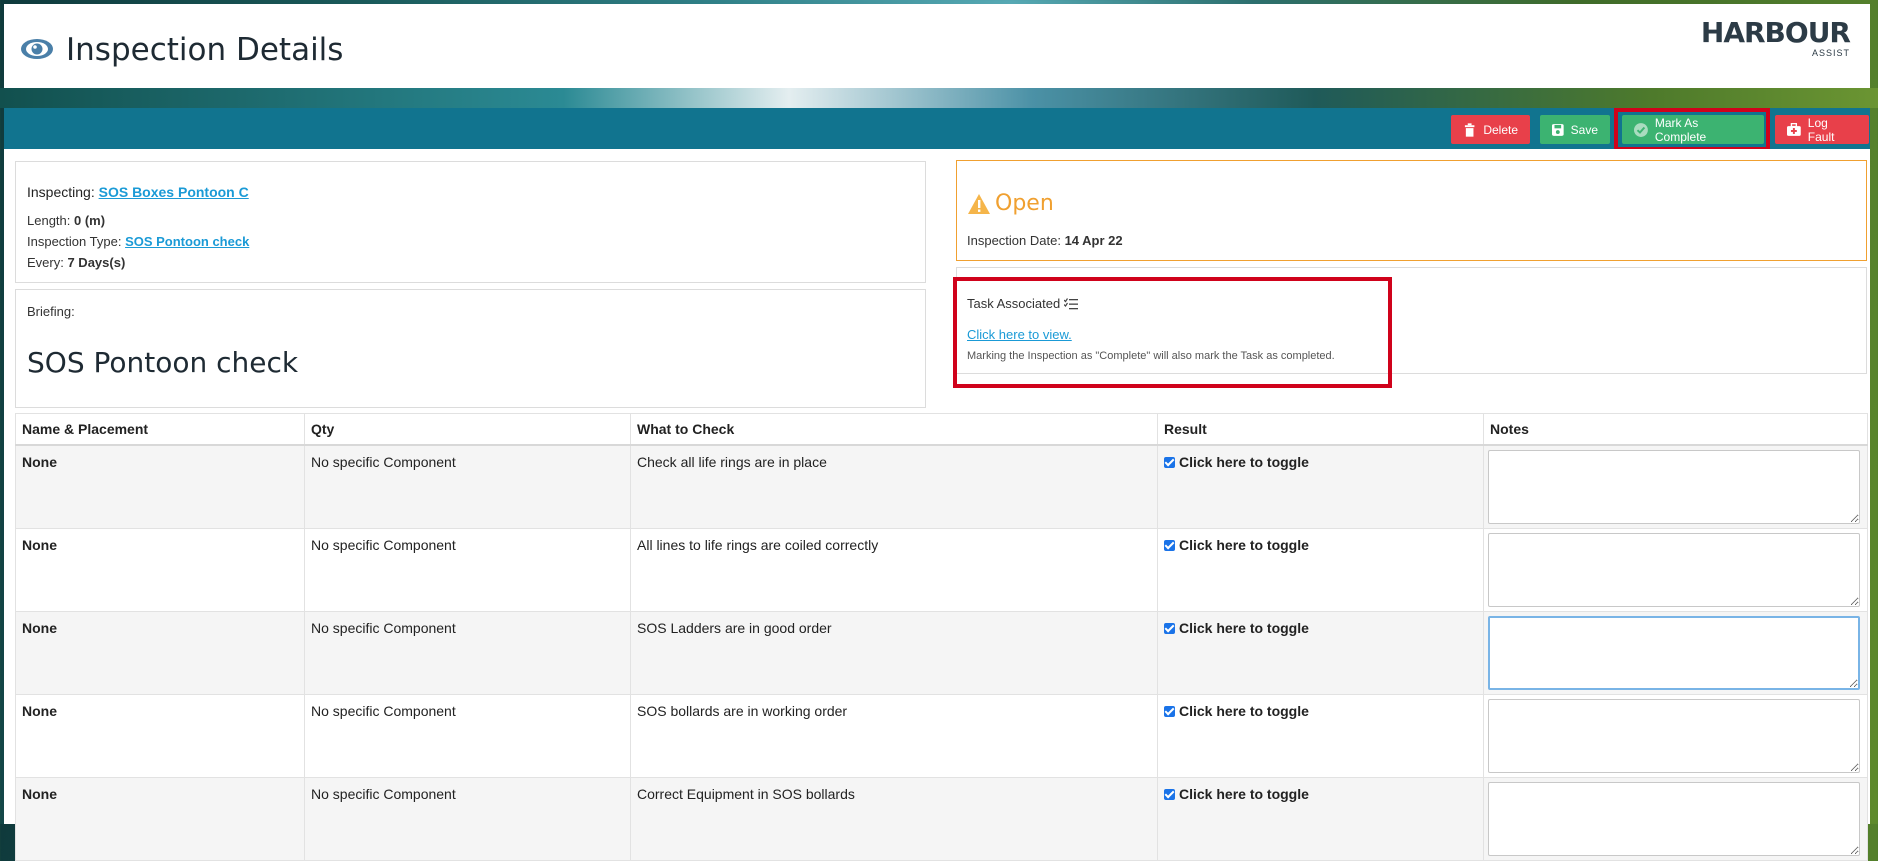 This screenshot has height=861, width=1878. What do you see at coordinates (1794, 129) in the screenshot?
I see `medical-kit-icon` at bounding box center [1794, 129].